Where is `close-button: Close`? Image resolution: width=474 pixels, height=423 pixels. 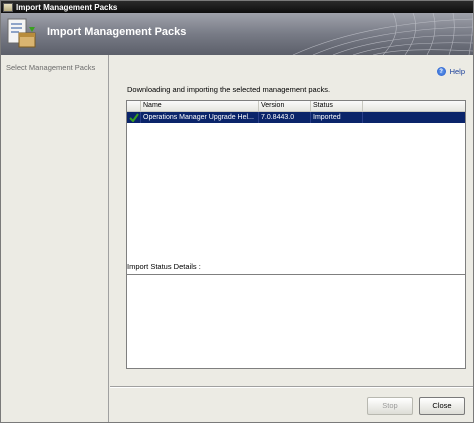 close-button: Close is located at coordinates (442, 406).